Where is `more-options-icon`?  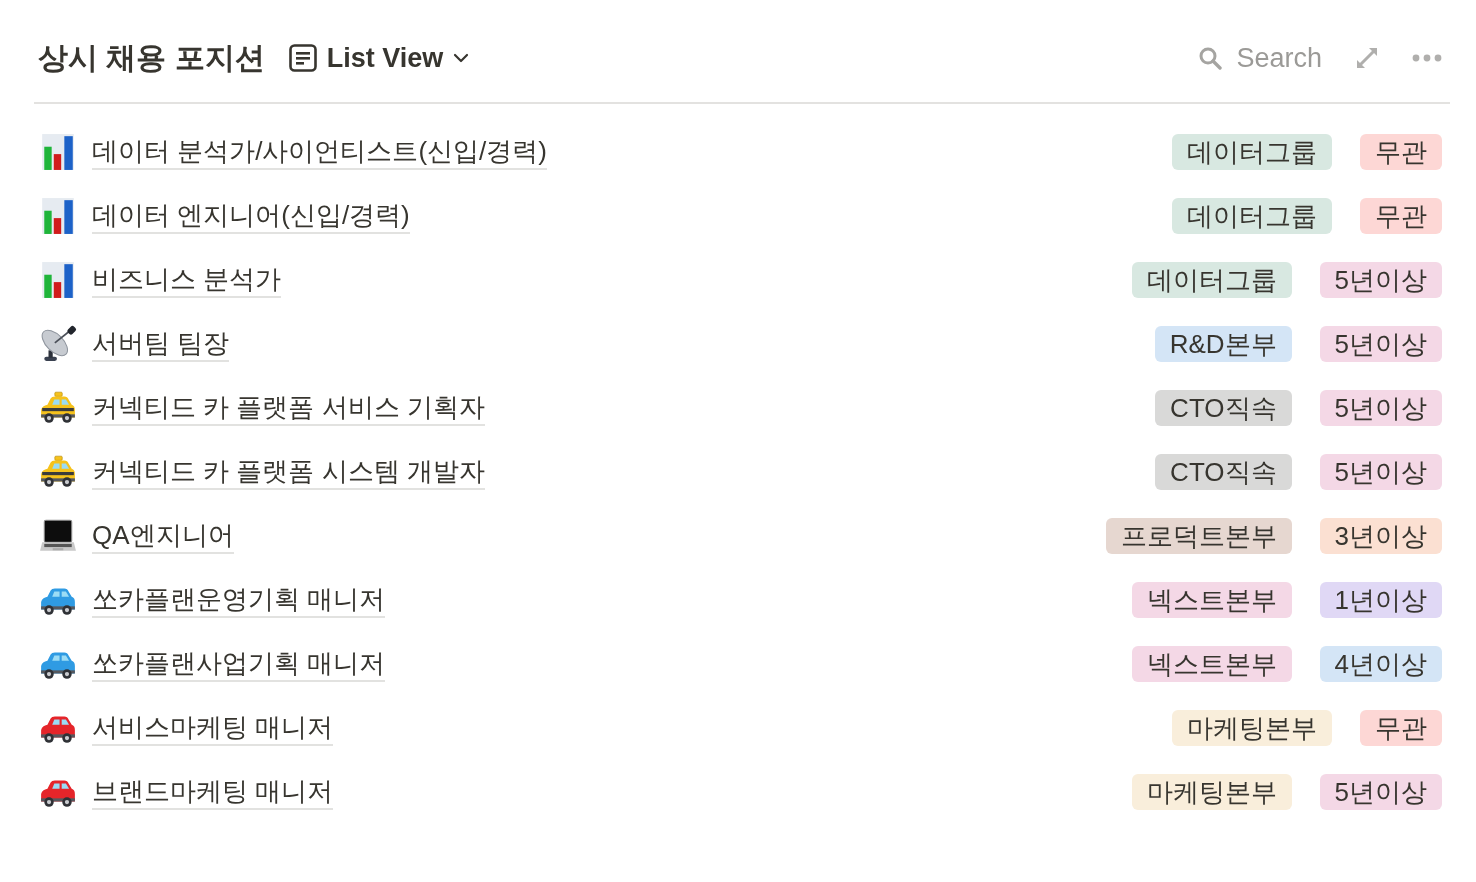 more-options-icon is located at coordinates (1427, 58).